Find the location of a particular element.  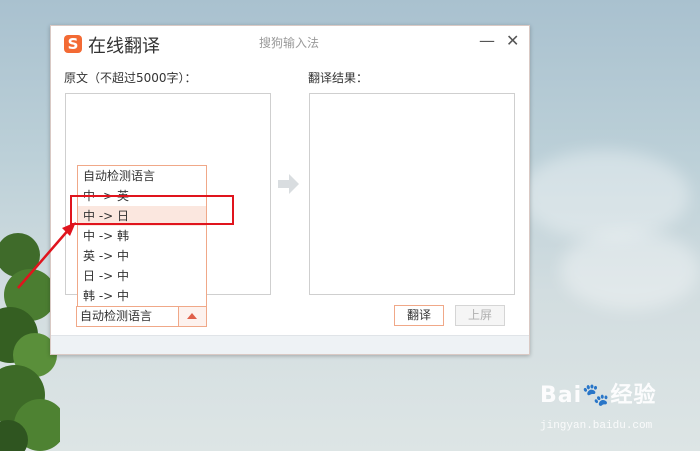

dropdown-item: 韩 -> 中 is located at coordinates (142, 296).